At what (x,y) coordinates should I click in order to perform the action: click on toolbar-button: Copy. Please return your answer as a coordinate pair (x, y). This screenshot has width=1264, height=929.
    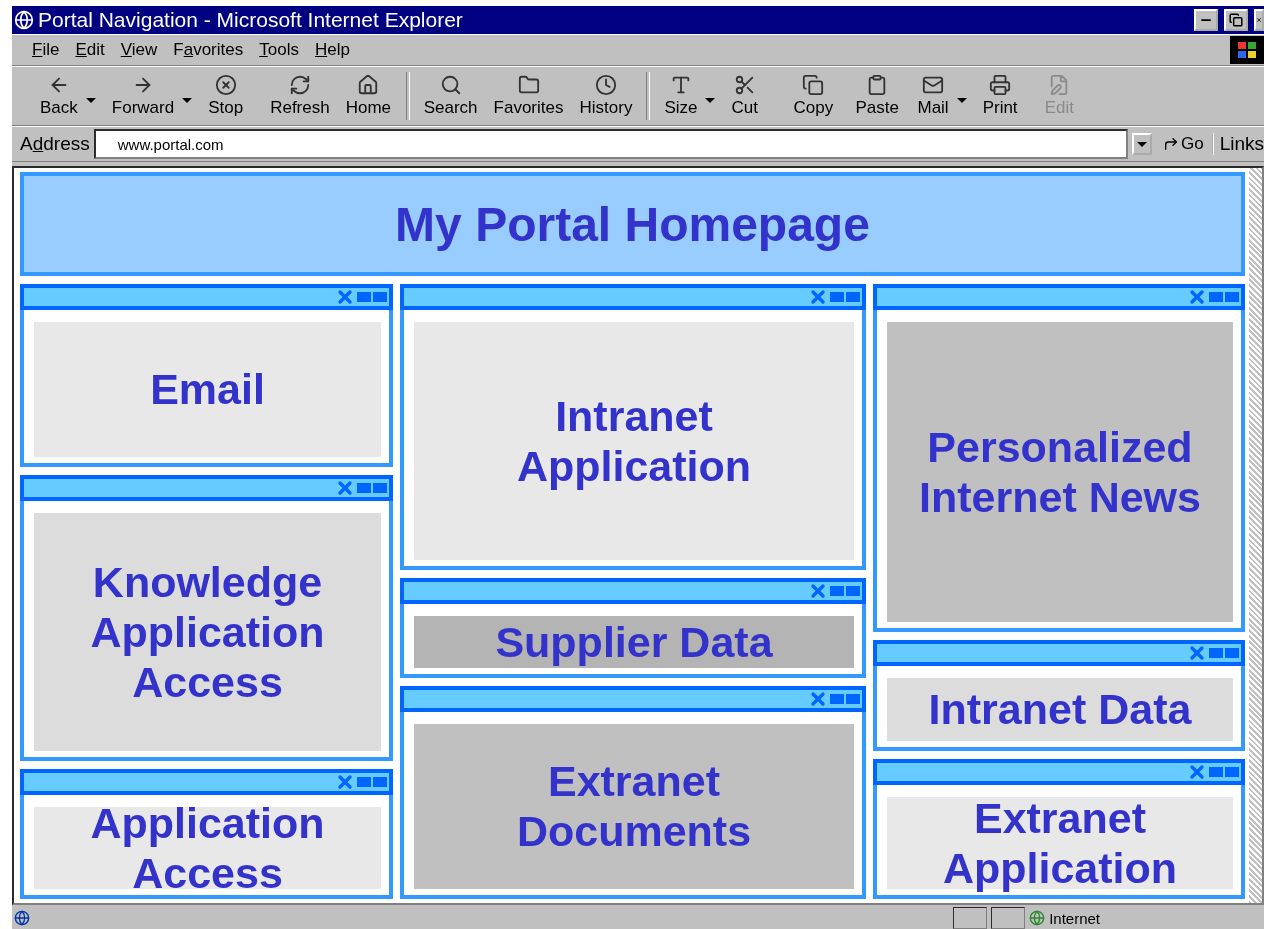
    Looking at the image, I should click on (816, 96).